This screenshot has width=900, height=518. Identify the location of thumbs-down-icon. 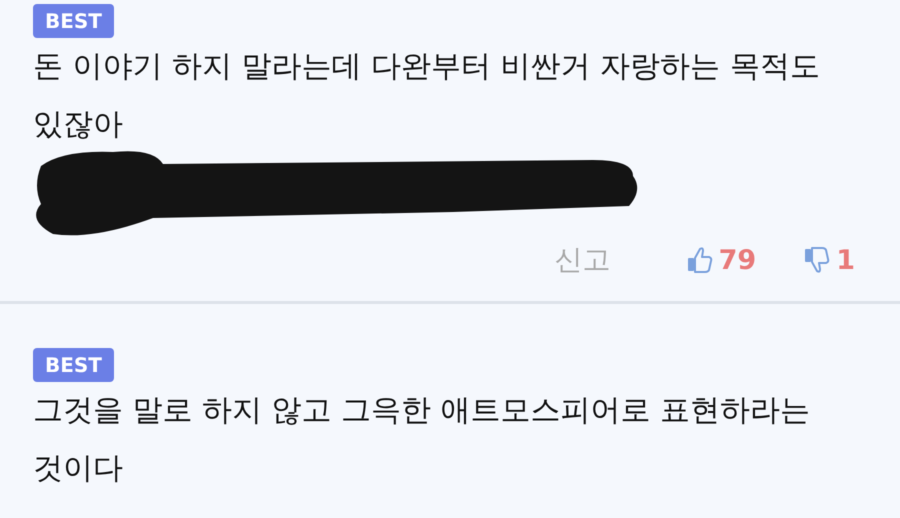
(817, 260).